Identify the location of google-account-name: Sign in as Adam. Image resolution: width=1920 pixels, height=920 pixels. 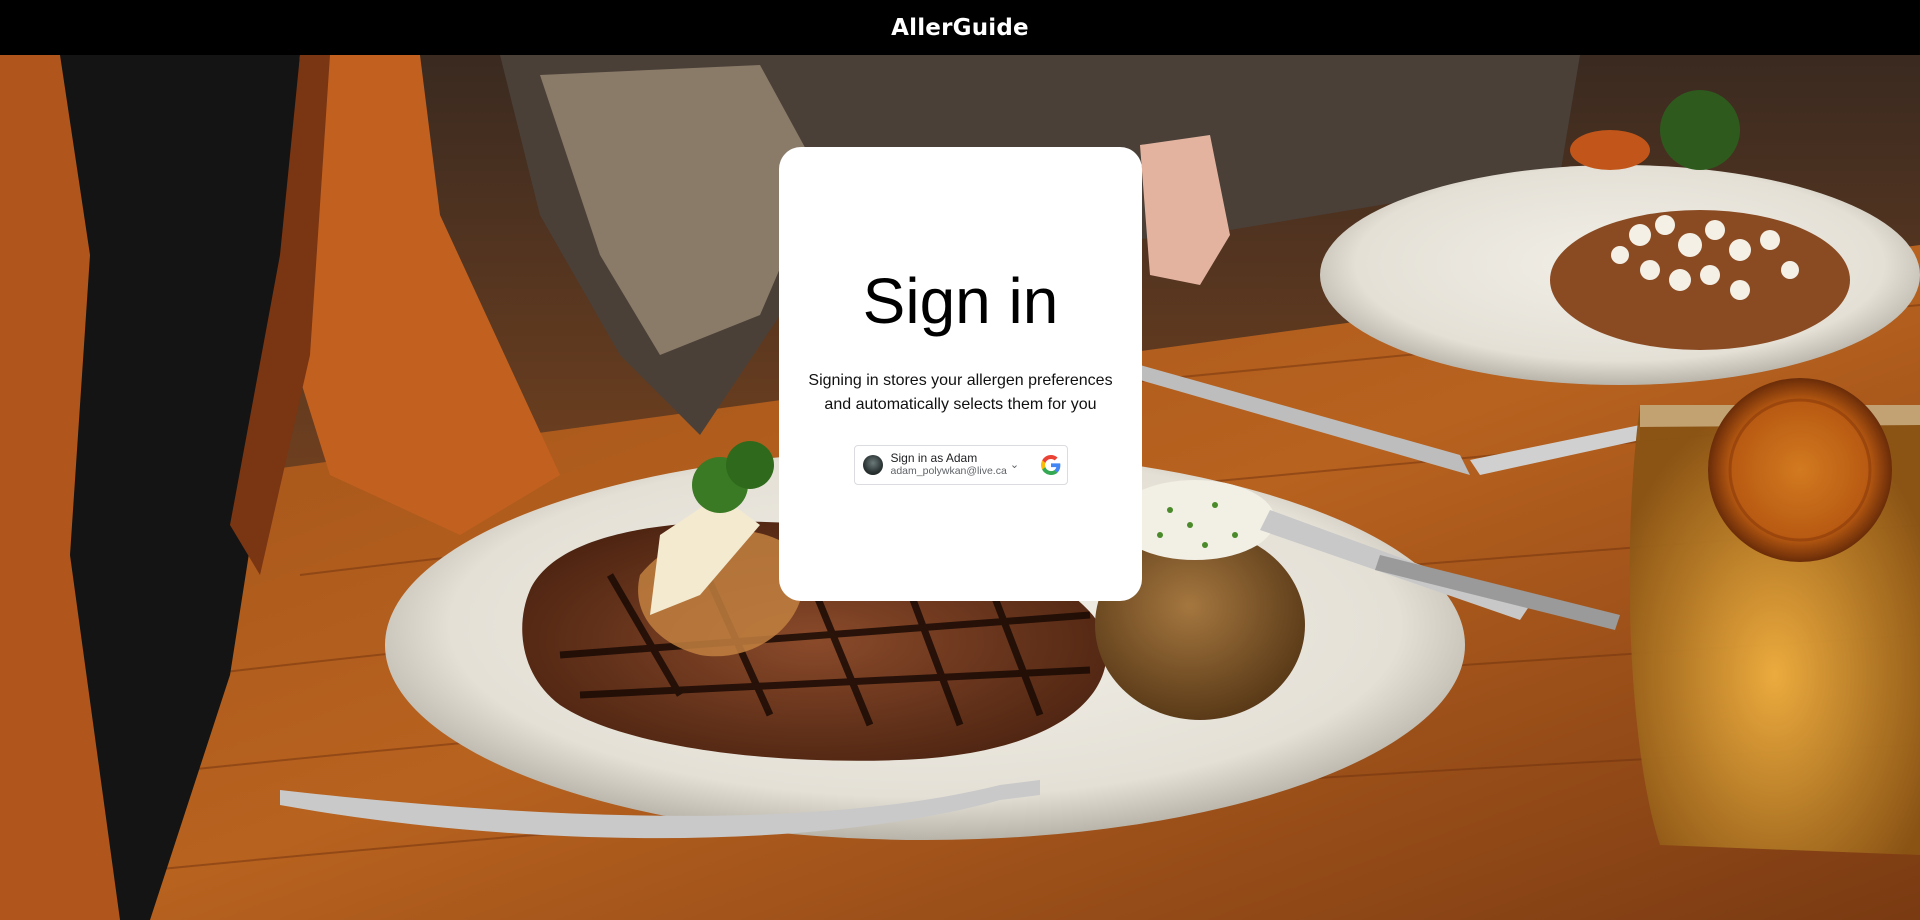
(934, 458).